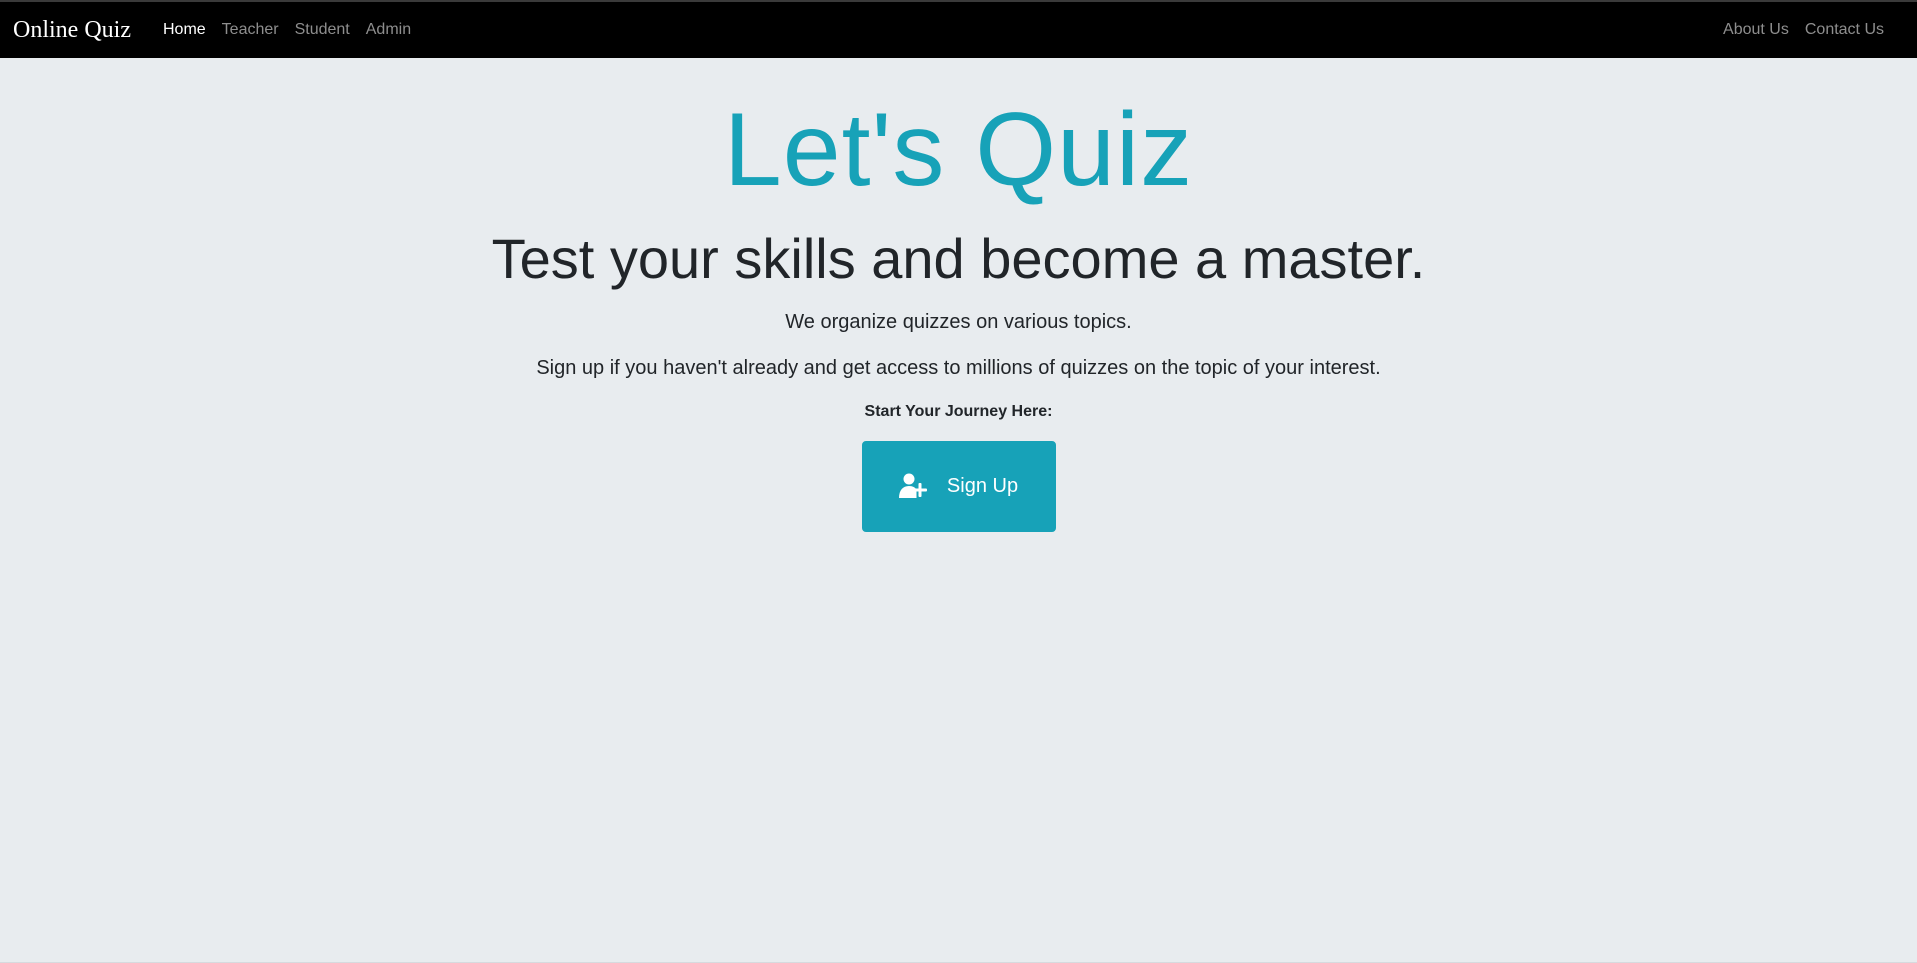 The image size is (1917, 963). What do you see at coordinates (982, 485) in the screenshot?
I see `signup-button-label: Sign Up` at bounding box center [982, 485].